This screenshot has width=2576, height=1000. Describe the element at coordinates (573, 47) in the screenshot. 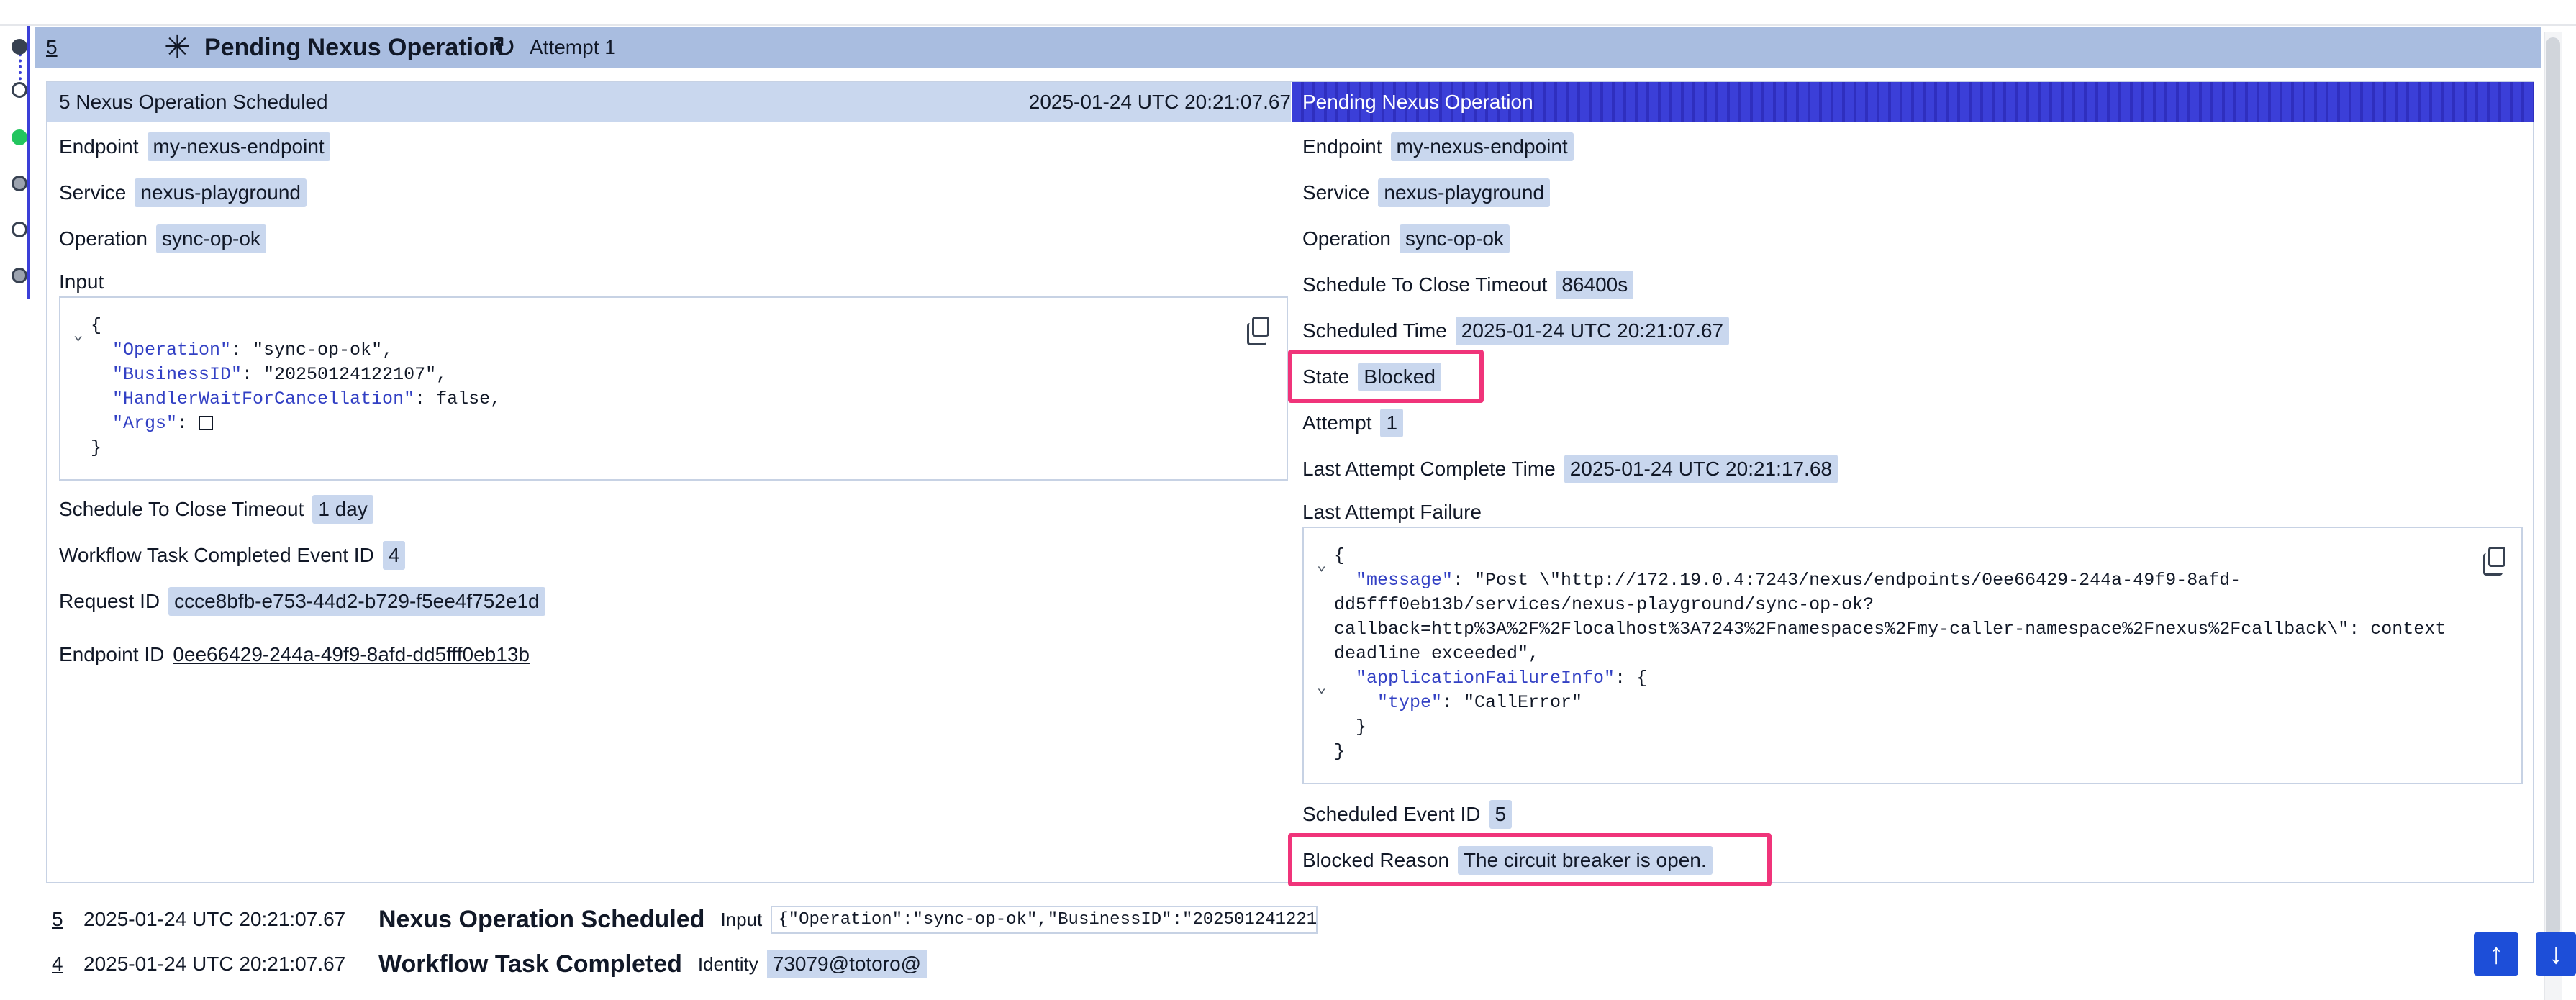

I see `attempt-label: Attempt 1` at that location.